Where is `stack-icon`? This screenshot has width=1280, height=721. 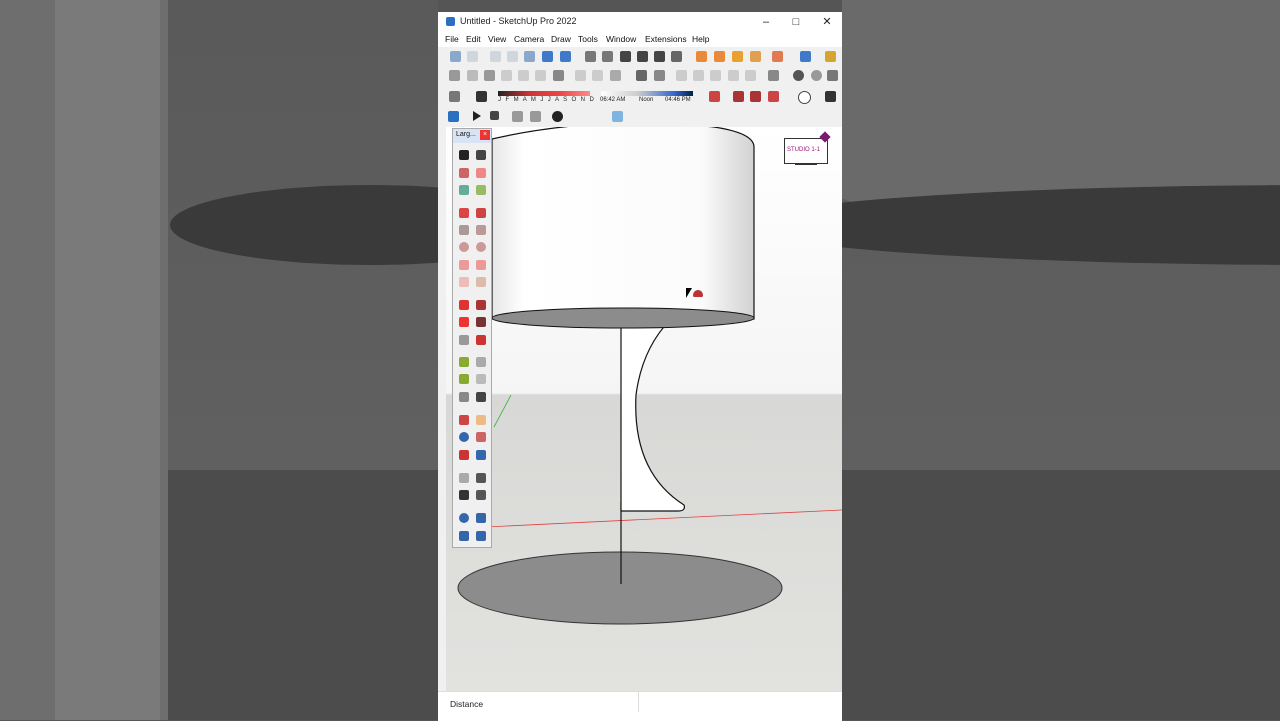
stack-icon is located at coordinates (615, 75).